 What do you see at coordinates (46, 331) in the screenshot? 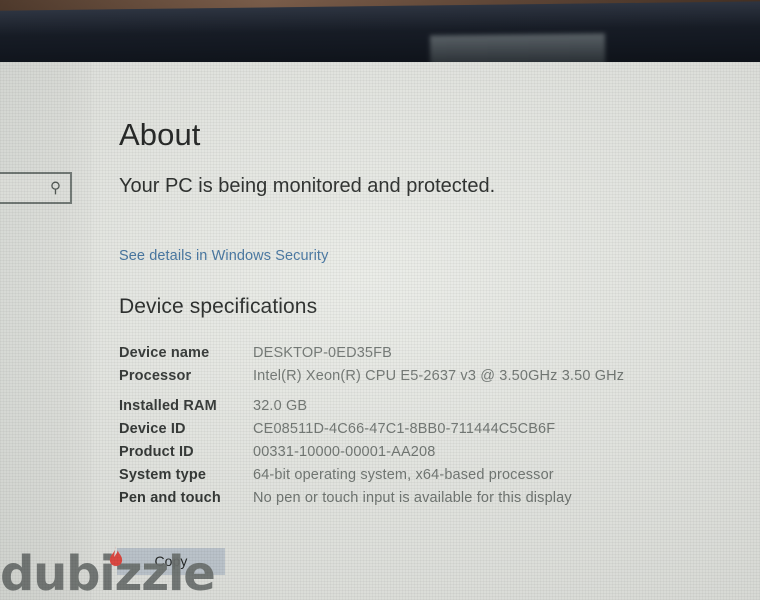
I see `settings-nav-pane: ⚲` at bounding box center [46, 331].